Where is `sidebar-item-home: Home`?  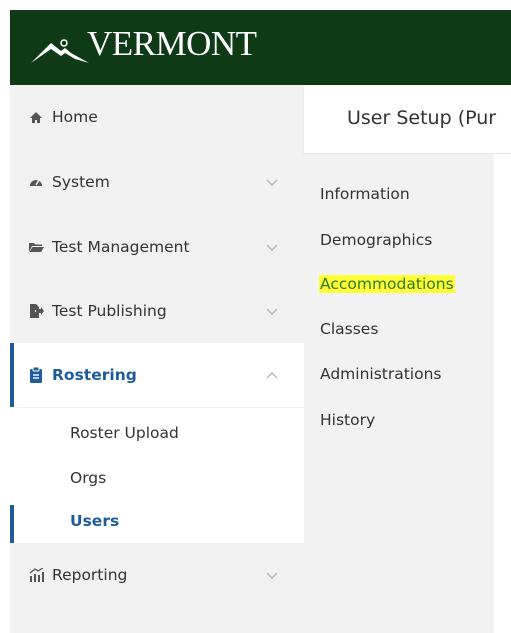
sidebar-item-home: Home is located at coordinates (157, 117).